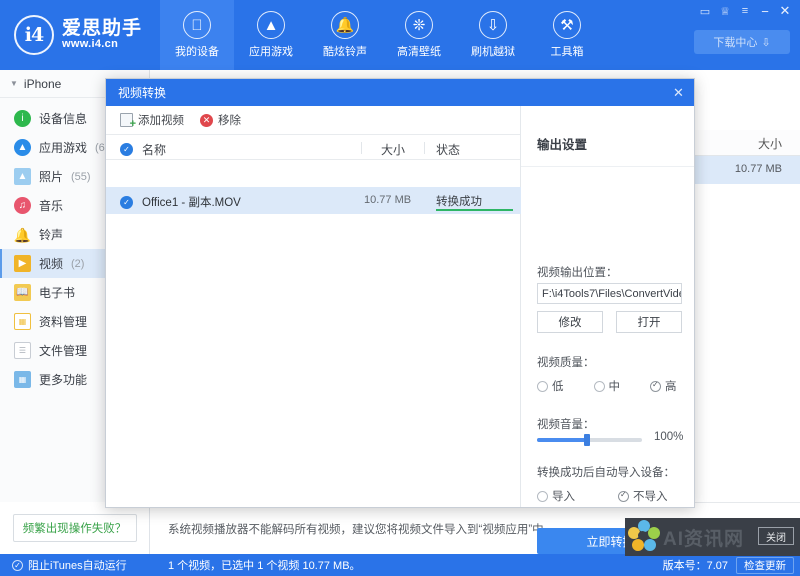  Describe the element at coordinates (22, 350) in the screenshot. I see `file-icon: ☰` at that location.